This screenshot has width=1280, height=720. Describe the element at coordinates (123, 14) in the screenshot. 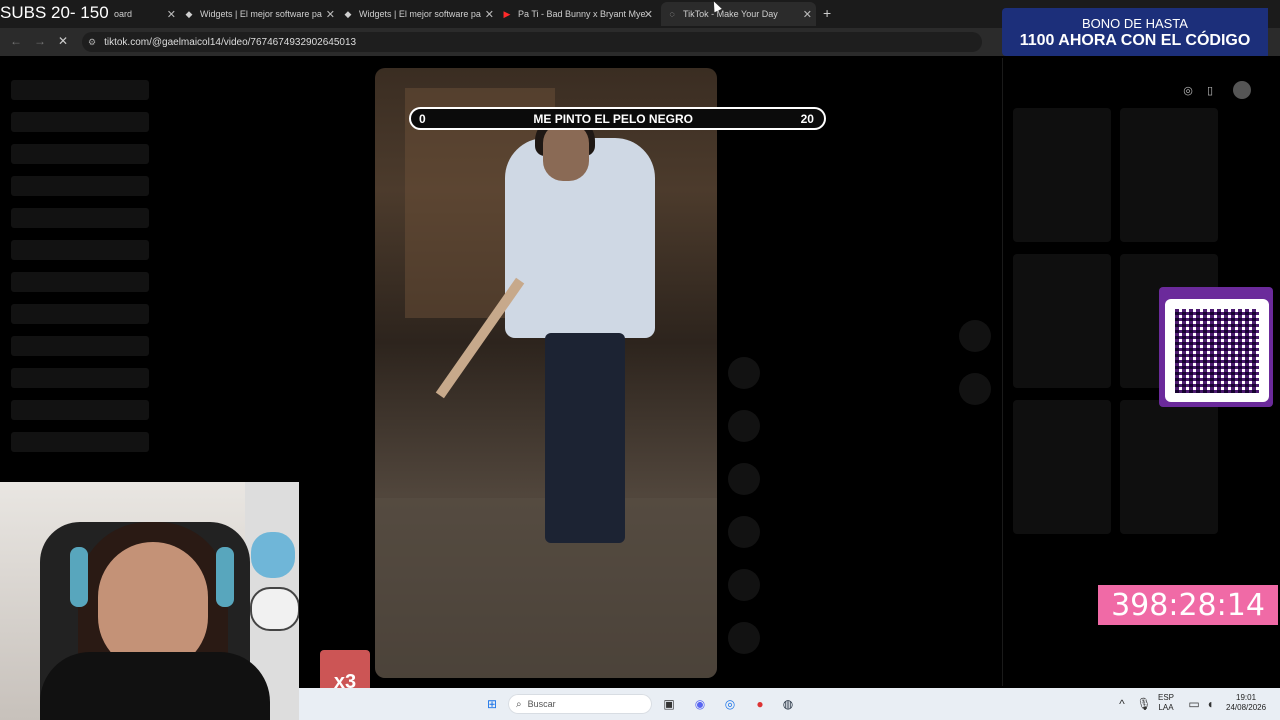

I see `tab-label: oard` at that location.